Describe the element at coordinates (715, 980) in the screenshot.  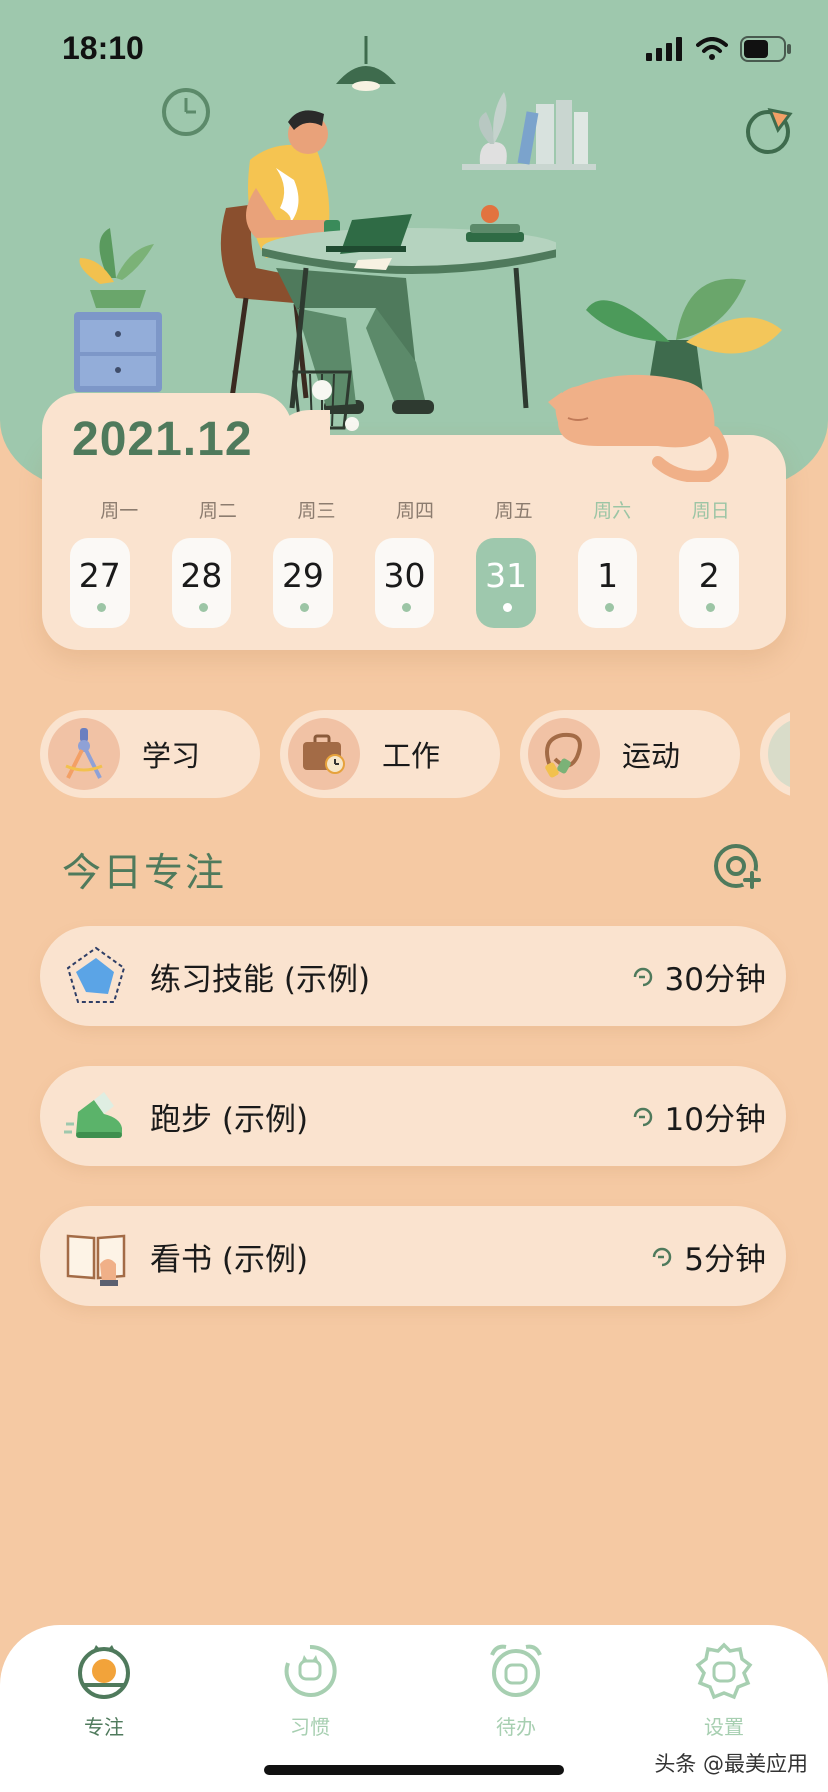
I see `task-duration-text: 30分钟` at that location.